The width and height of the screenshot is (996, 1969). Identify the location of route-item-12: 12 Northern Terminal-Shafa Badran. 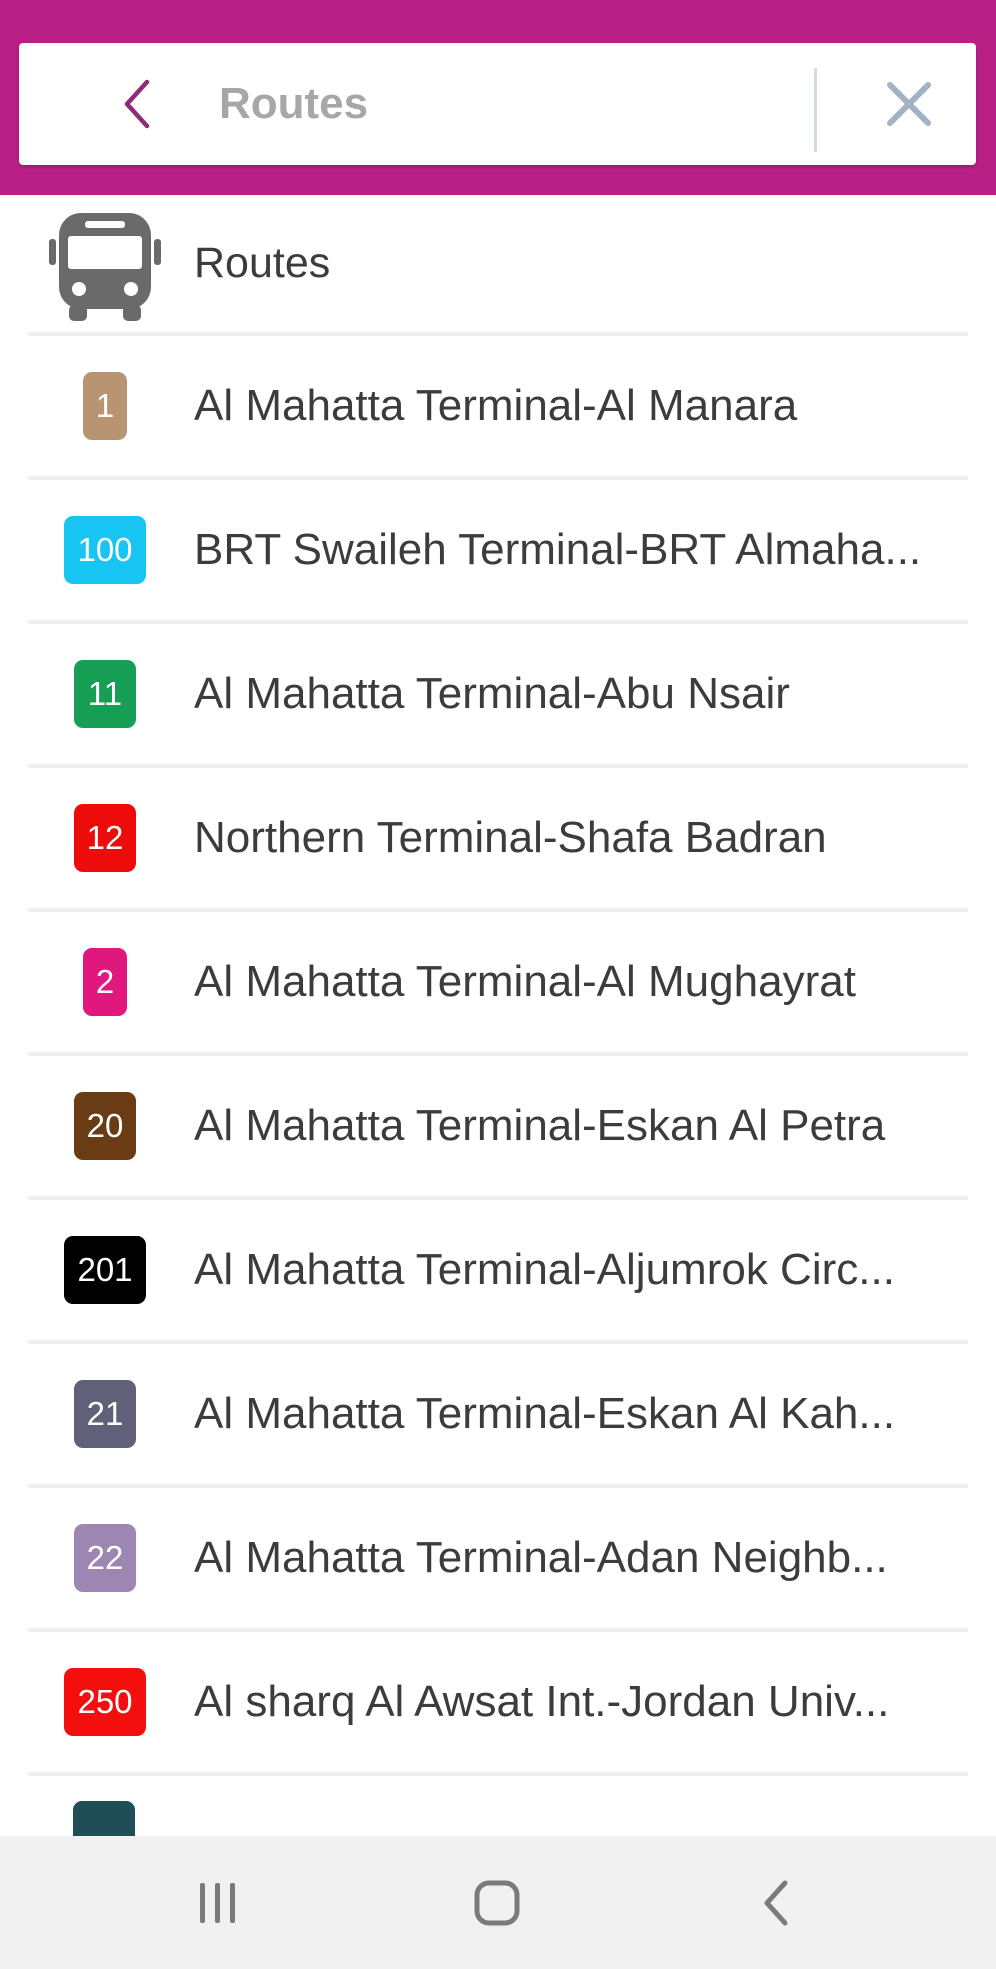
(498, 838).